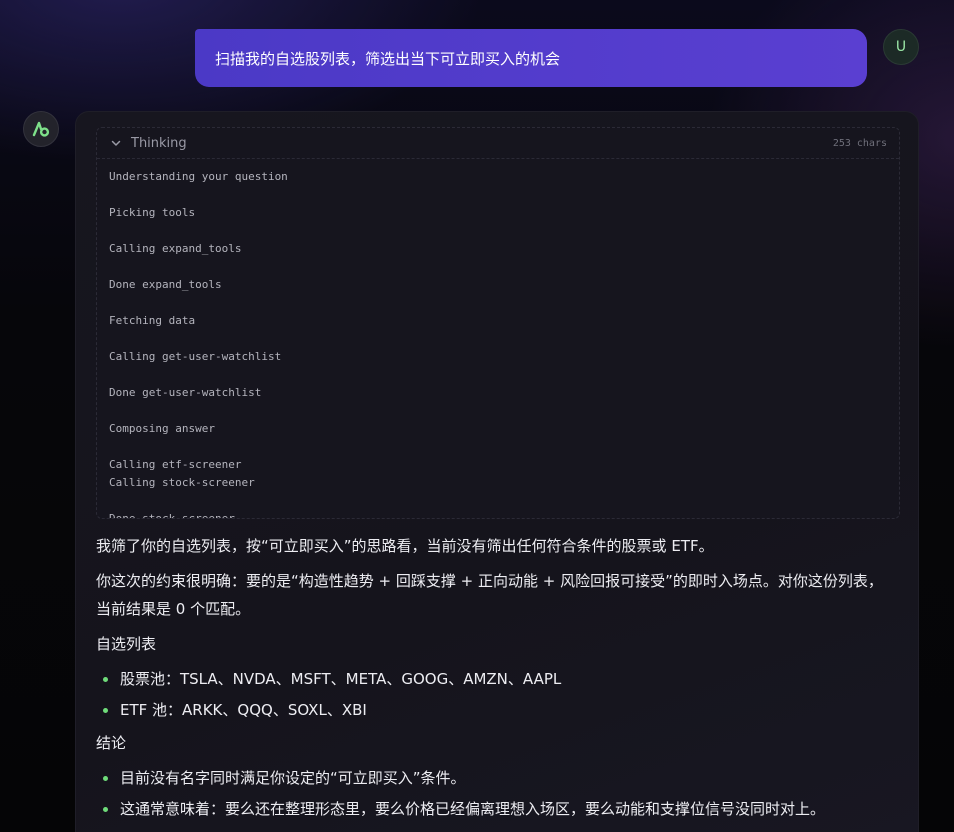  Describe the element at coordinates (182, 482) in the screenshot. I see `thinking-step: Calling stock-screener` at that location.